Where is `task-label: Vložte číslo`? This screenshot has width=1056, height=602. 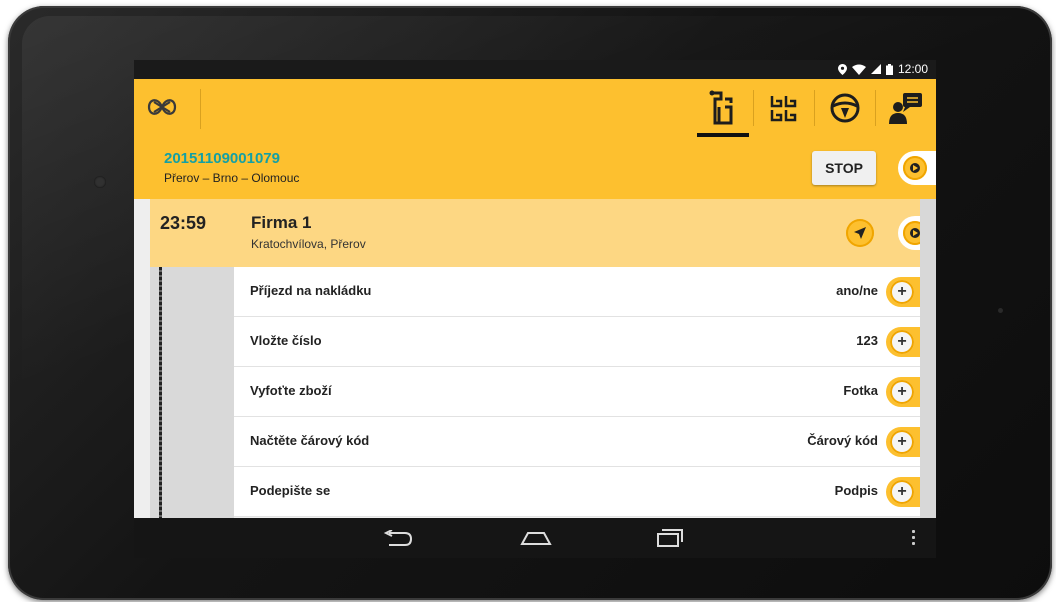 task-label: Vložte číslo is located at coordinates (286, 340).